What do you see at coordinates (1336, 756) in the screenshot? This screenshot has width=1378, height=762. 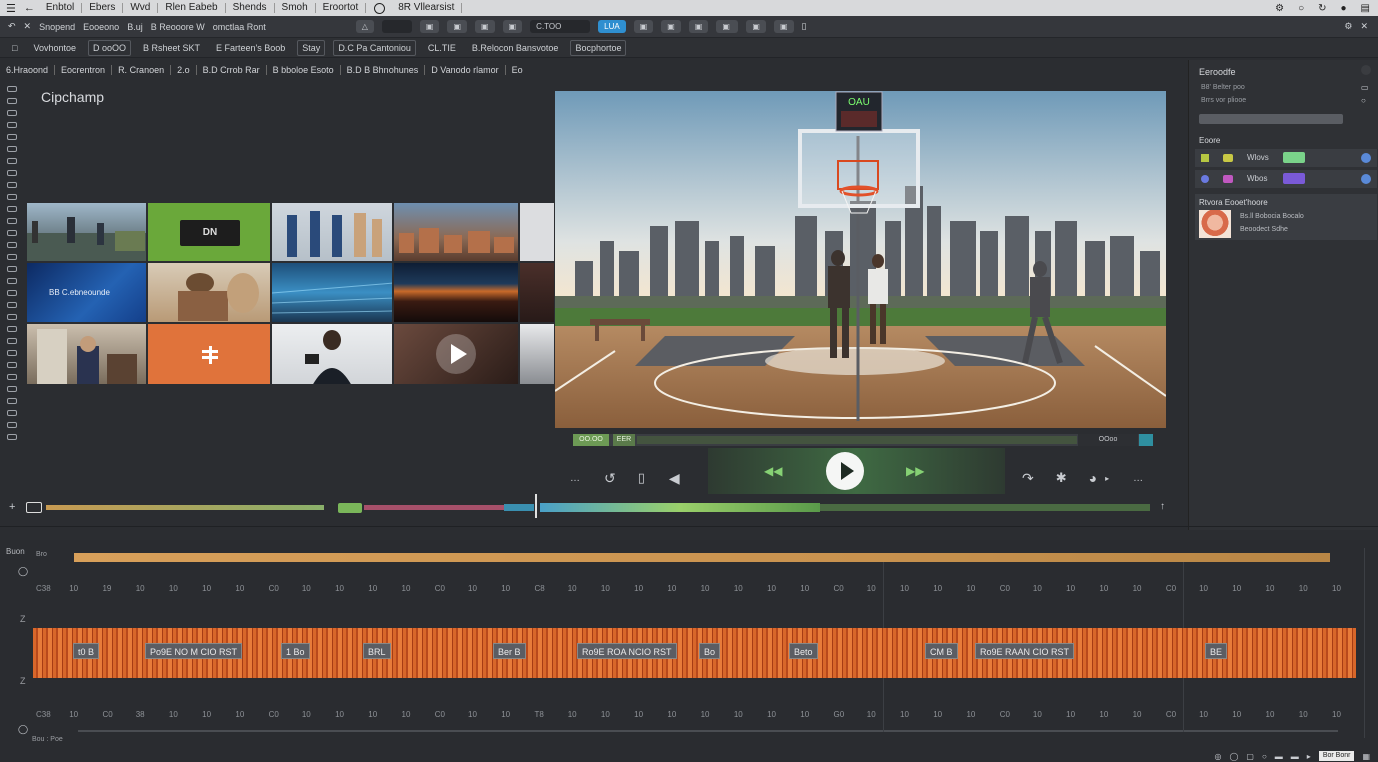 I see `status-chip: Bor Bonr` at bounding box center [1336, 756].